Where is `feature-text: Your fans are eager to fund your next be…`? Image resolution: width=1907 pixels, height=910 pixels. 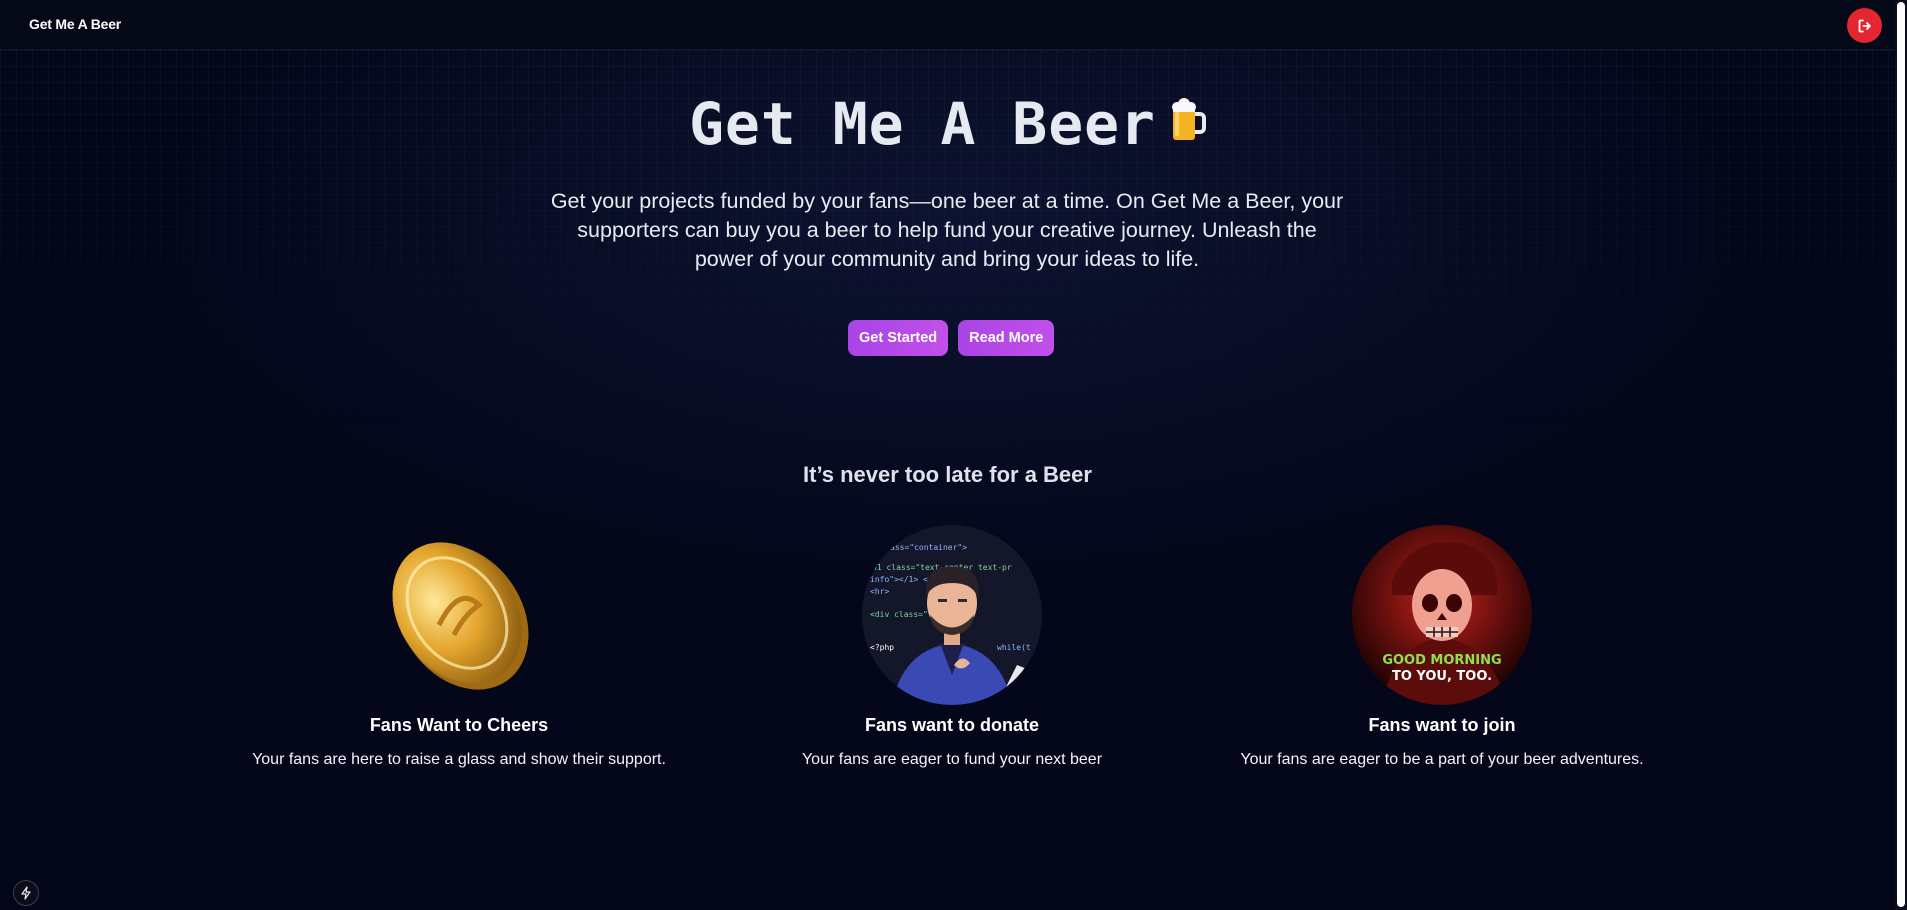
feature-text: Your fans are eager to fund your next be… is located at coordinates (952, 759).